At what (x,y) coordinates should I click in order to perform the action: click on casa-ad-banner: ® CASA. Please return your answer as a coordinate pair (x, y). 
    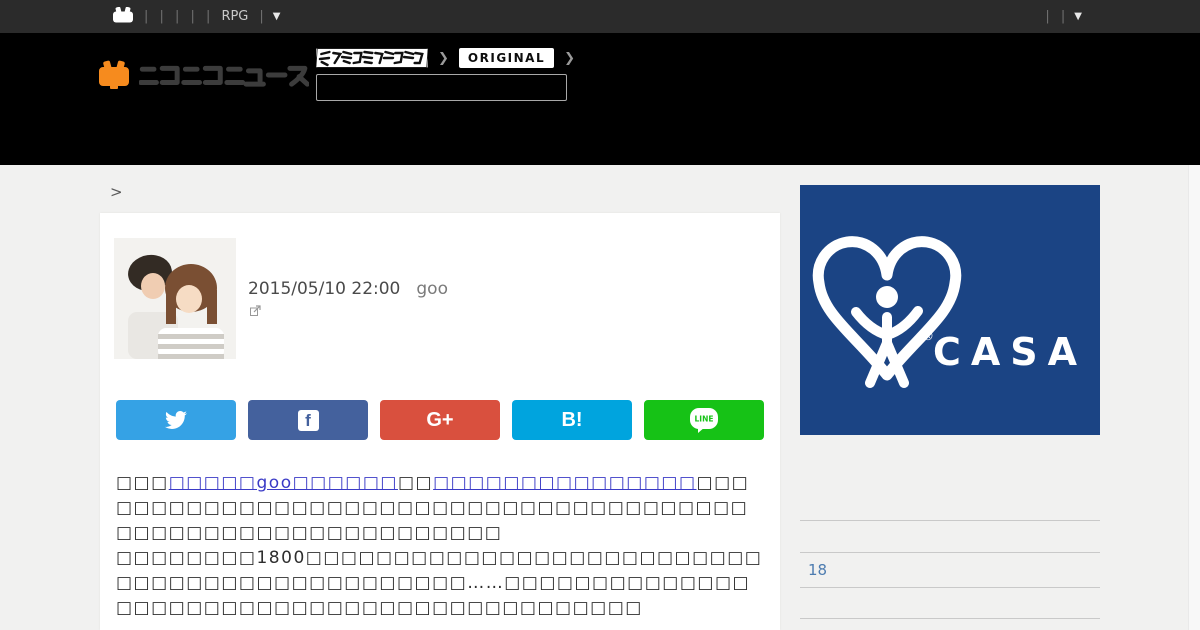
    Looking at the image, I should click on (950, 310).